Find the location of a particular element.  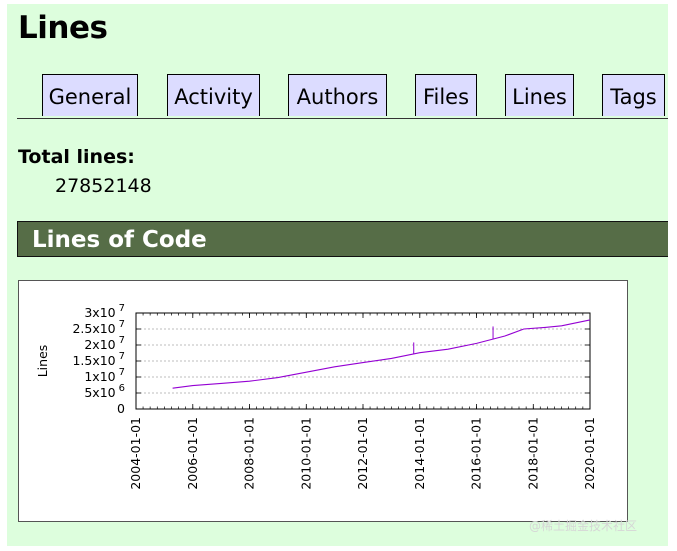

y-tick-label: 3x10 7 is located at coordinates (104, 311).